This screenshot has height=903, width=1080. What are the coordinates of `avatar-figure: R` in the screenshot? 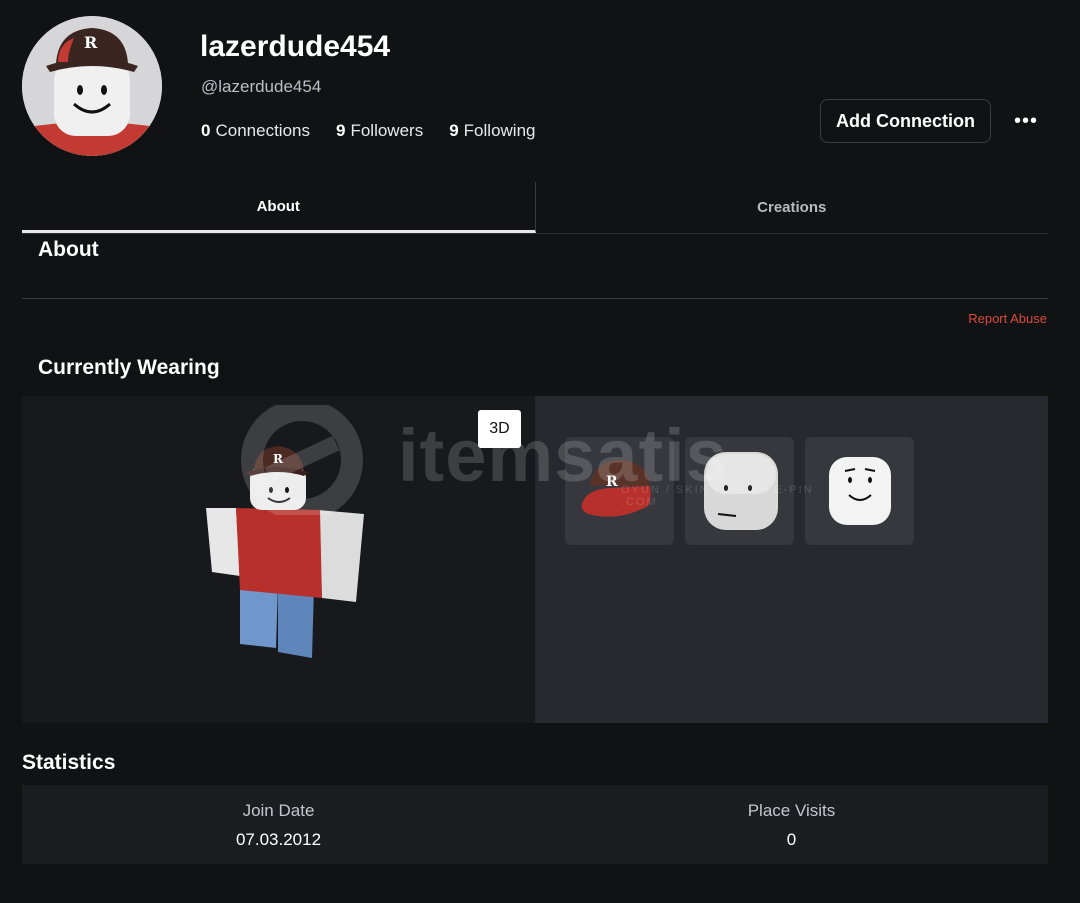 It's located at (285, 552).